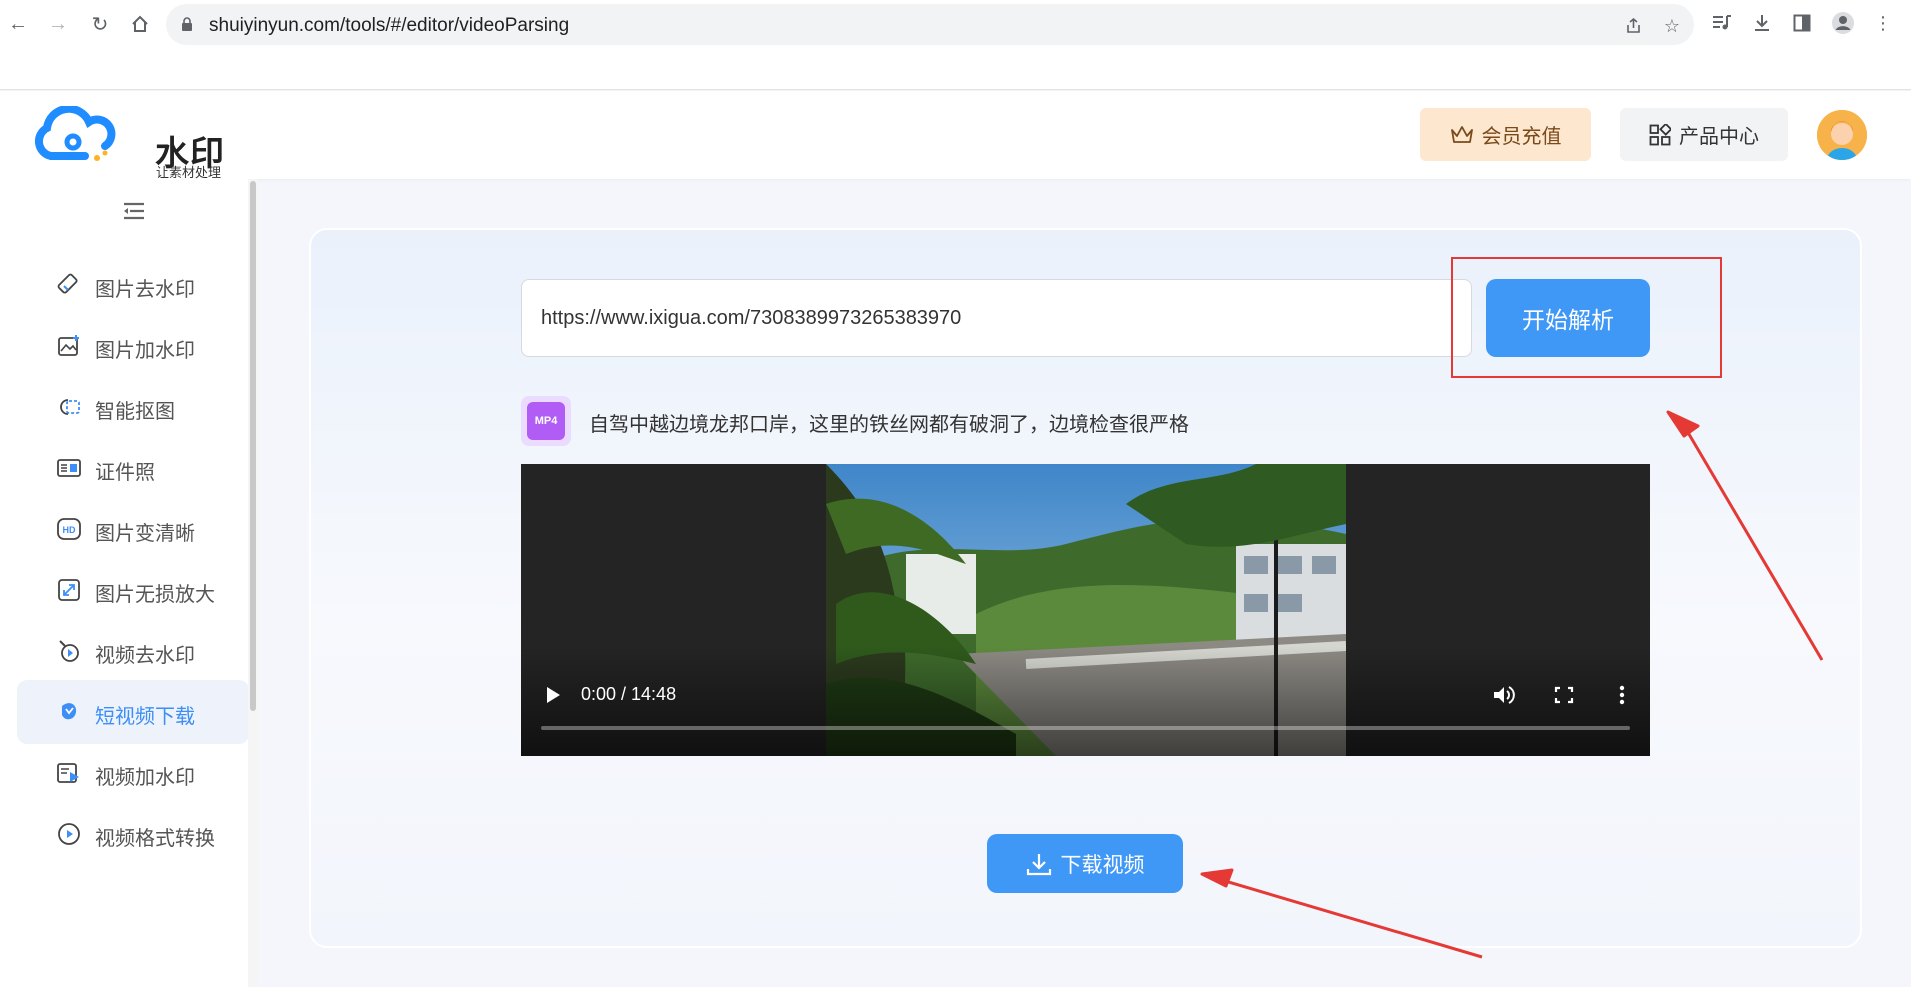  I want to click on sidebar-item-label: 图片去水印, so click(145, 290).